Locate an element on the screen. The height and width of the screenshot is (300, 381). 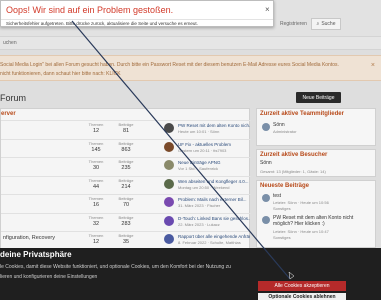
stat-value: 70 is located at coordinates (126, 205).